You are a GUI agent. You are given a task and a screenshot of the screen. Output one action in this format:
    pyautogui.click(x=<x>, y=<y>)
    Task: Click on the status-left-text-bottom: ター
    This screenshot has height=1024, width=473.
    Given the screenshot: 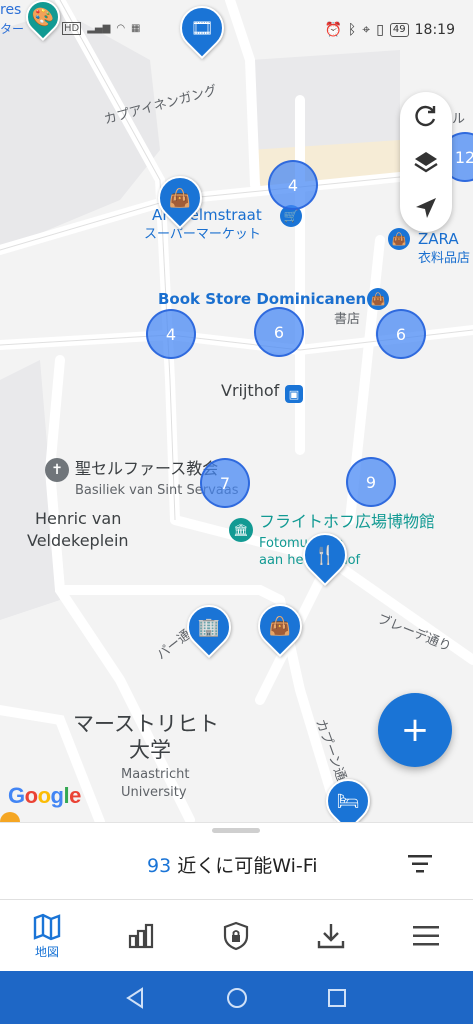 What is the action you would take?
    pyautogui.click(x=12, y=29)
    